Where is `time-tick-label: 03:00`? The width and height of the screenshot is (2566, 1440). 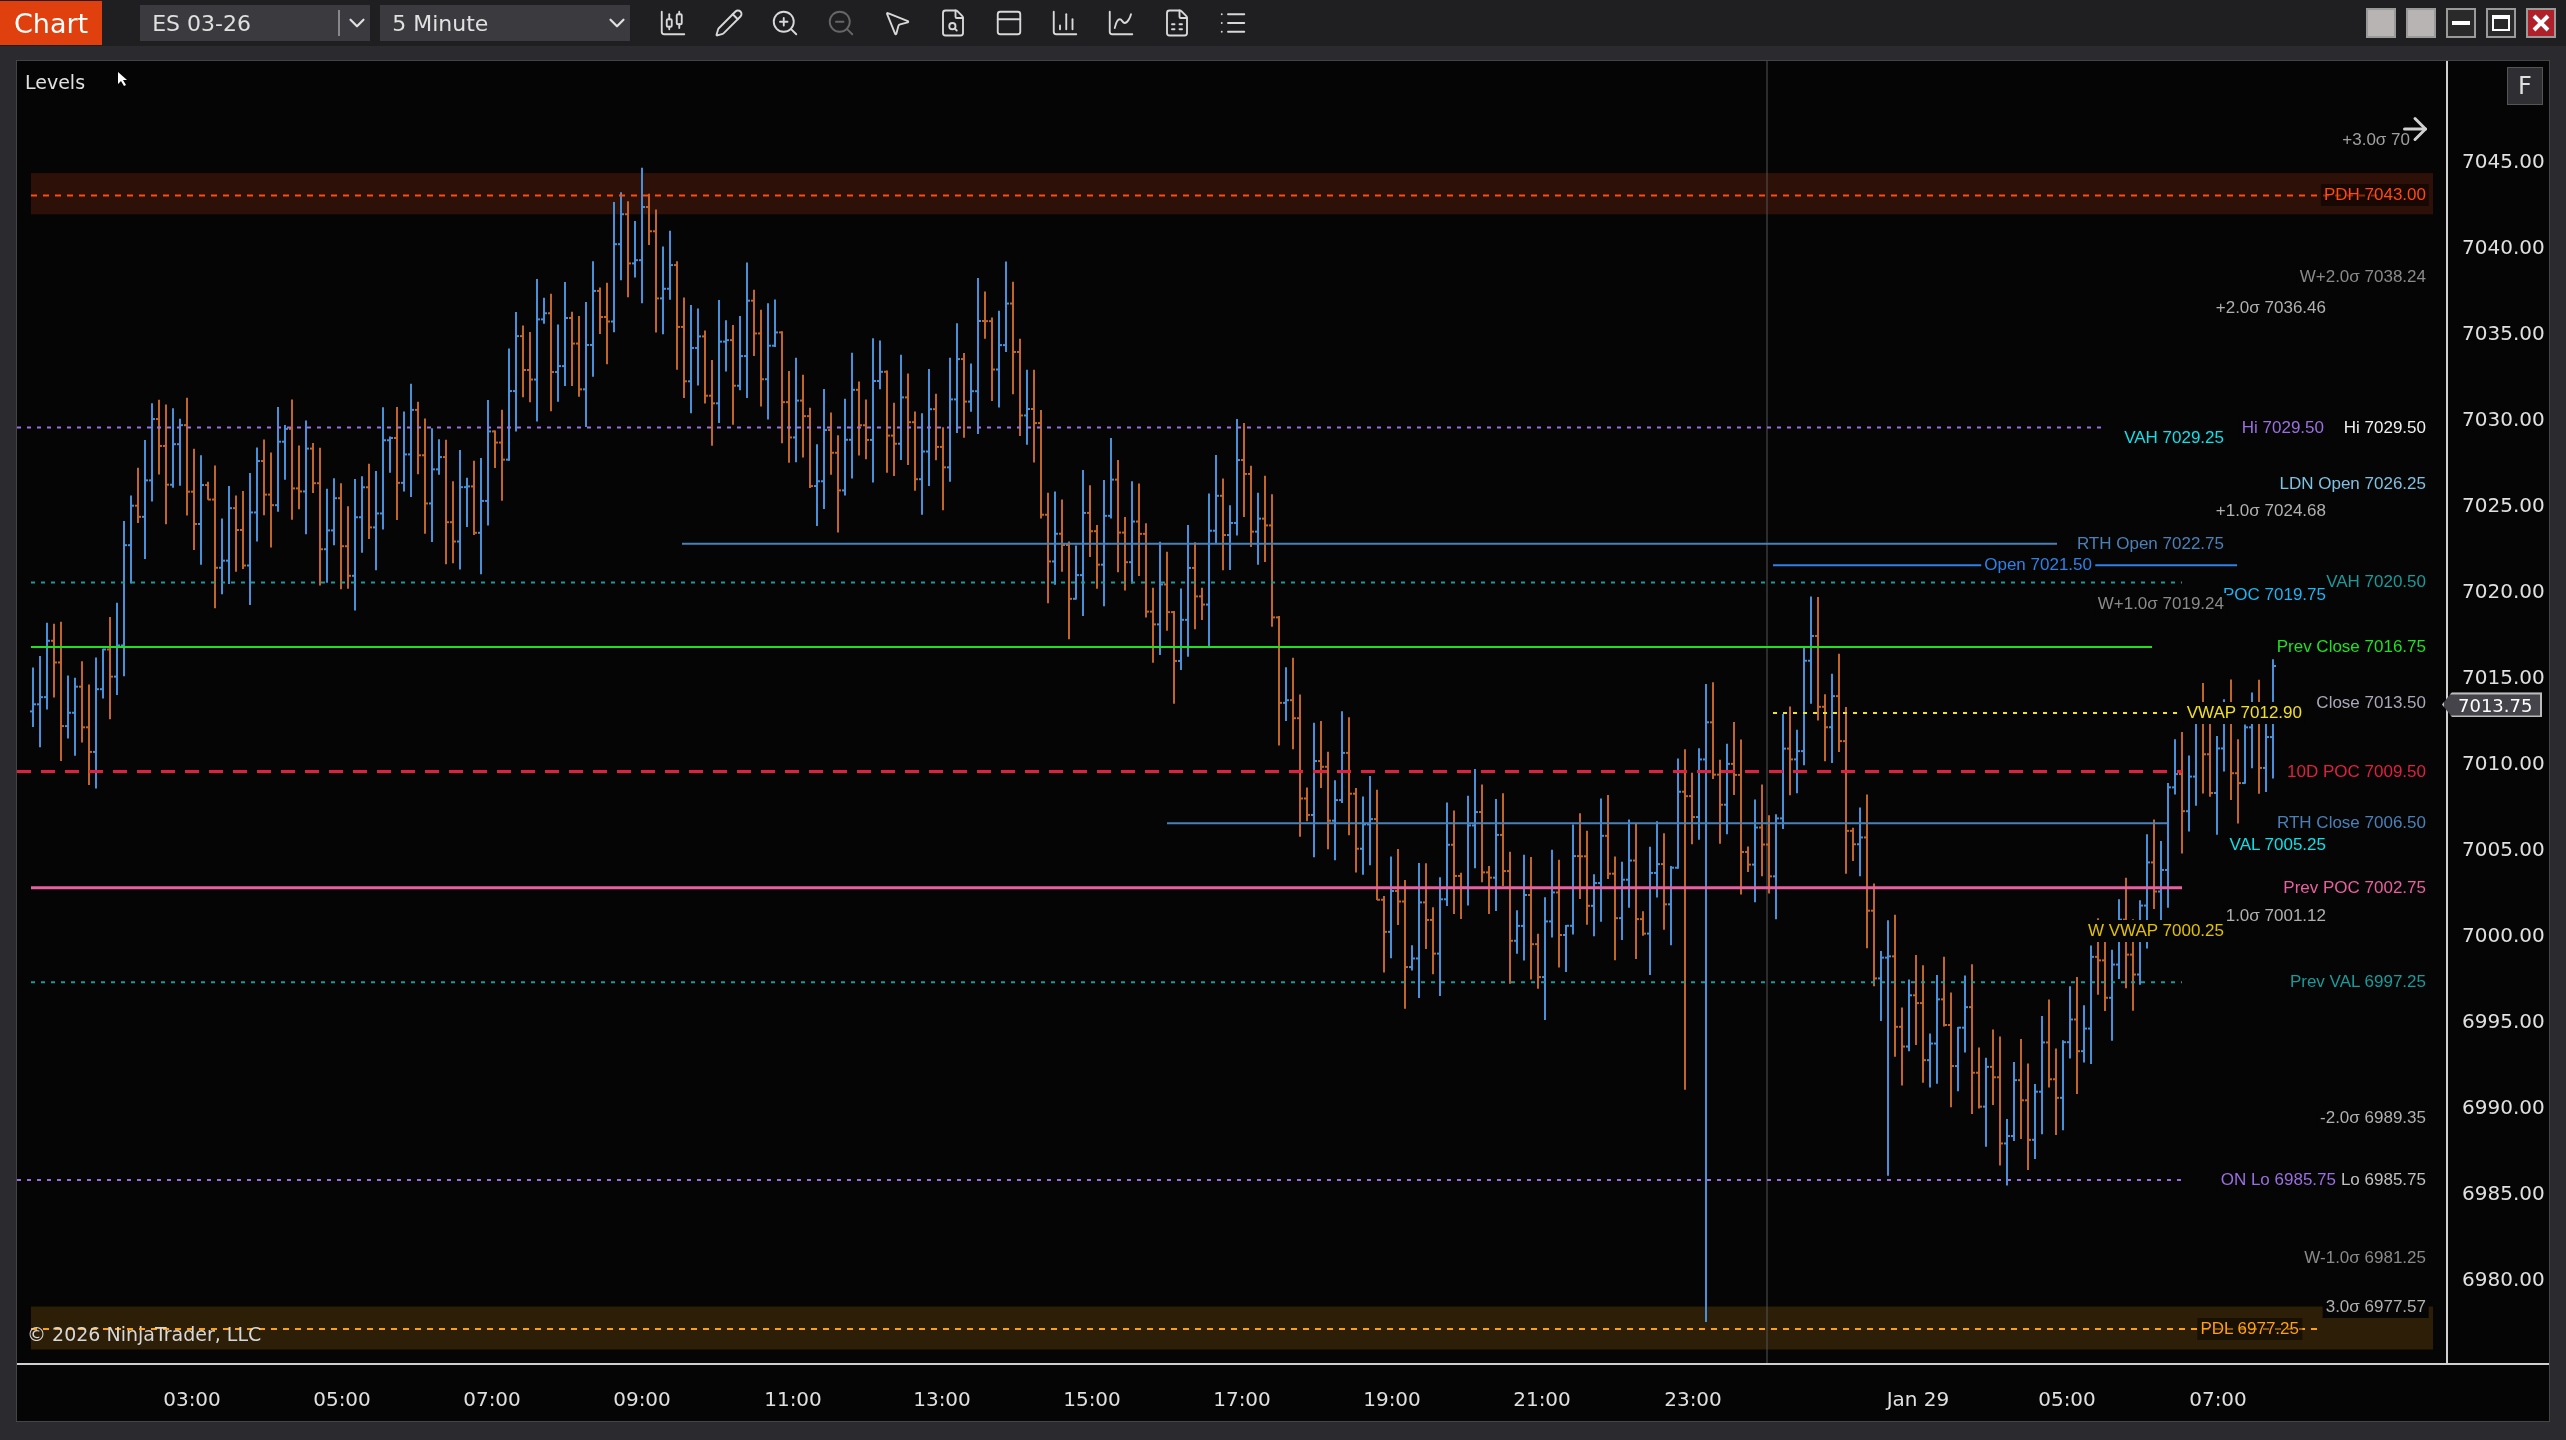
time-tick-label: 03:00 is located at coordinates (192, 1399).